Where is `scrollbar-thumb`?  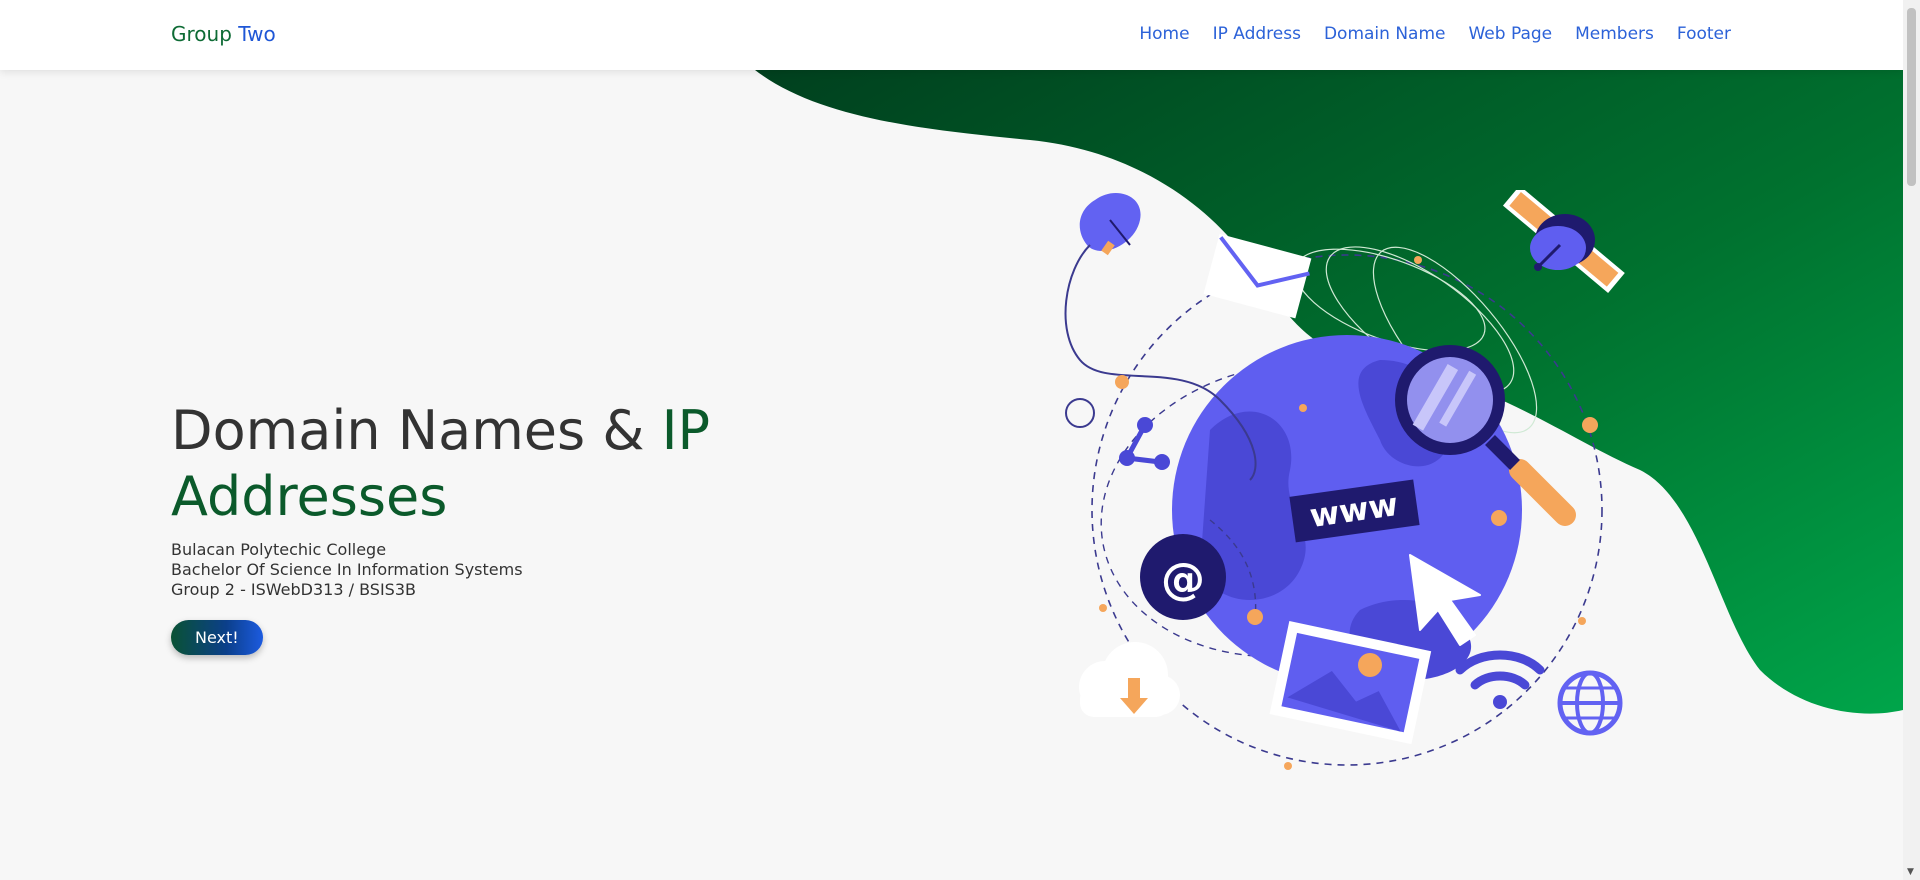 scrollbar-thumb is located at coordinates (1911, 97).